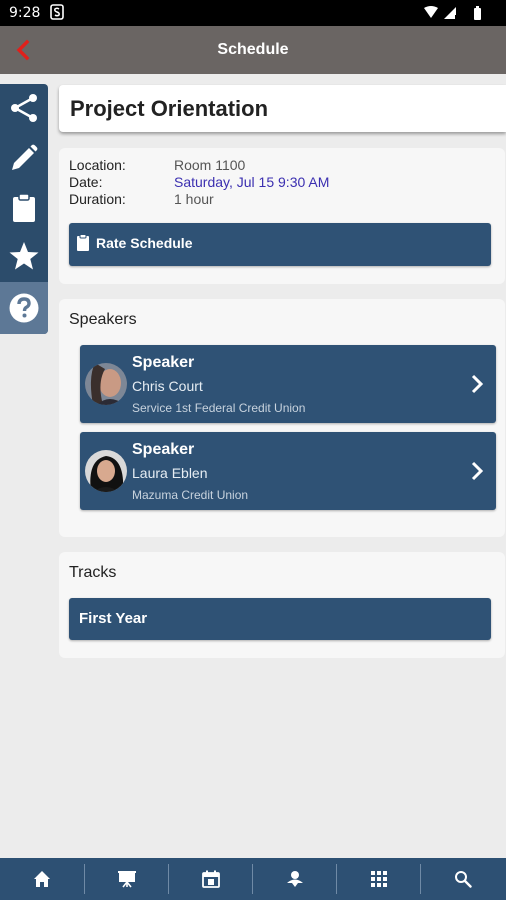  I want to click on presentation-icon, so click(127, 879).